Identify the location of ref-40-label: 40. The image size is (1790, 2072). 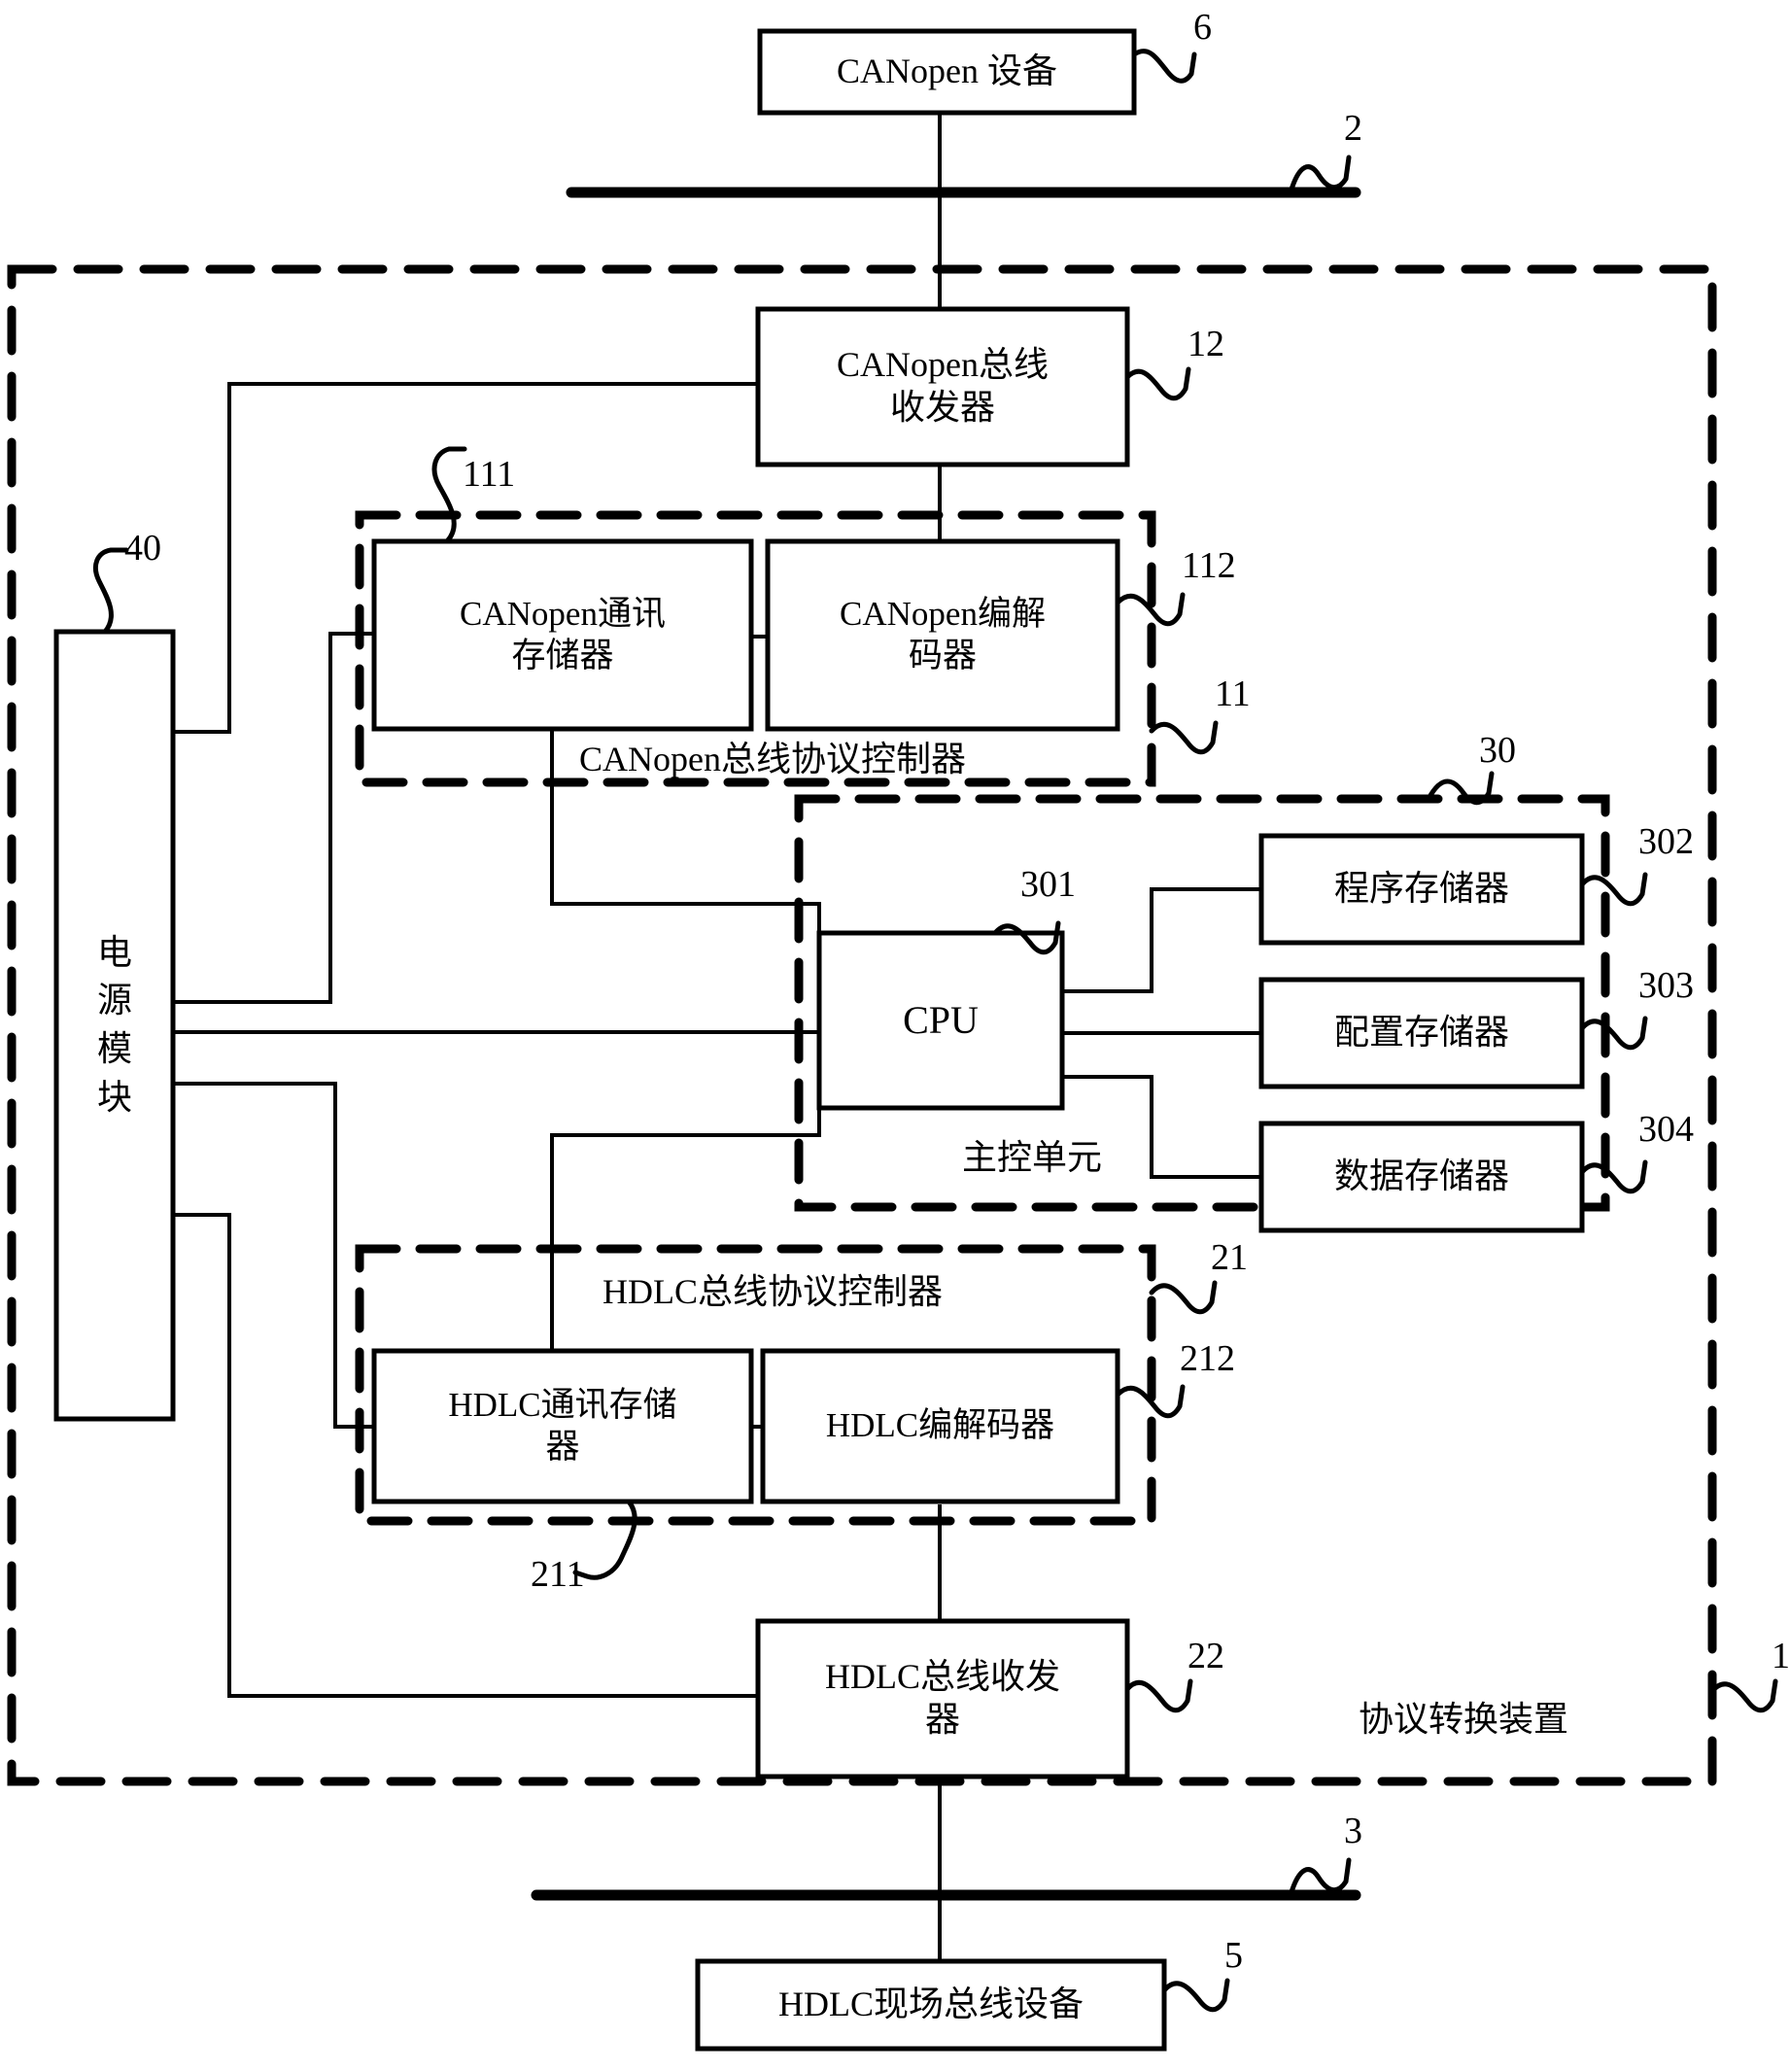
(142, 548).